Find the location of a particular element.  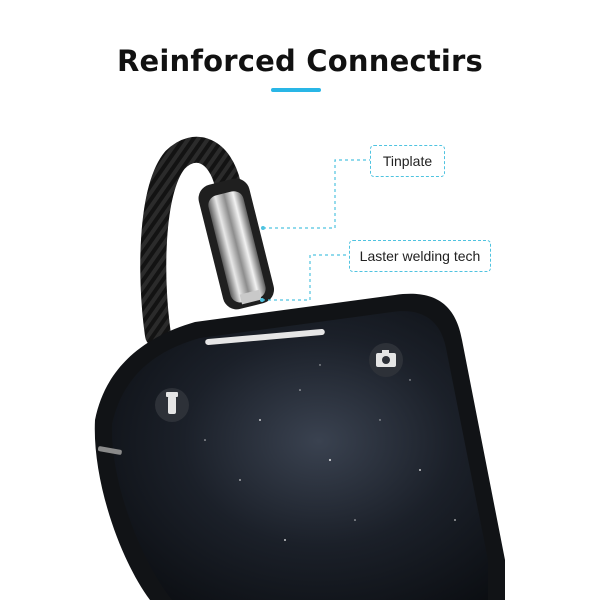

callout-tinplate-label: Tinplate is located at coordinates (407, 161).